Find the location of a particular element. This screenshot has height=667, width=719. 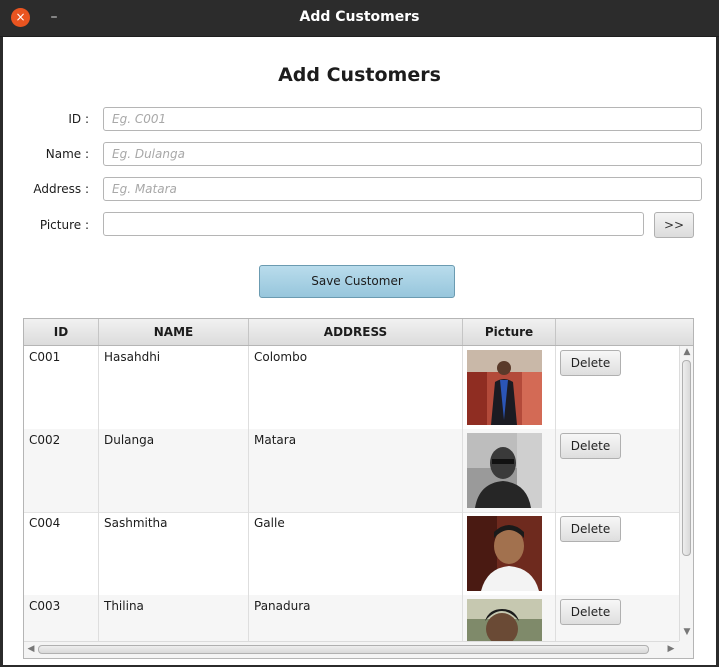

scroll-right-icon: ▶ is located at coordinates (671, 649).